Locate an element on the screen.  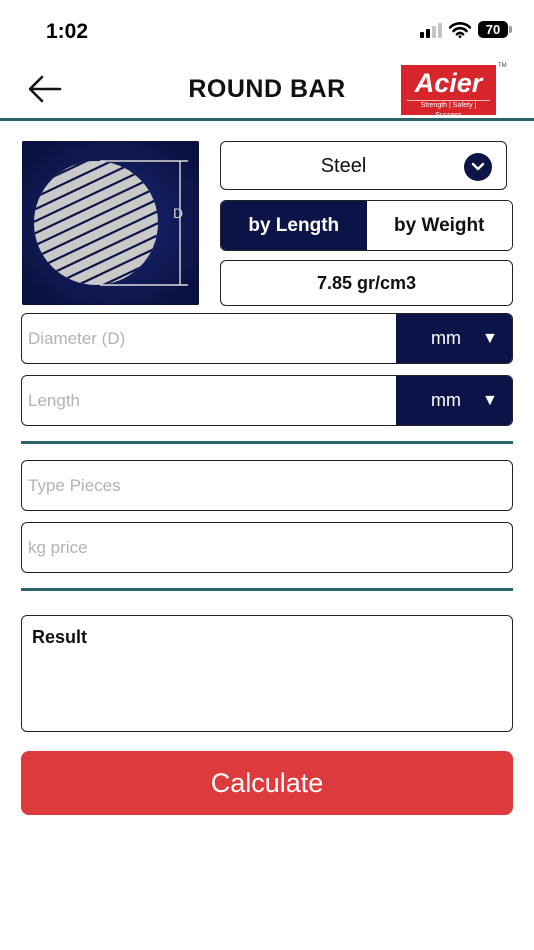
material-select: Steel is located at coordinates (363, 165).